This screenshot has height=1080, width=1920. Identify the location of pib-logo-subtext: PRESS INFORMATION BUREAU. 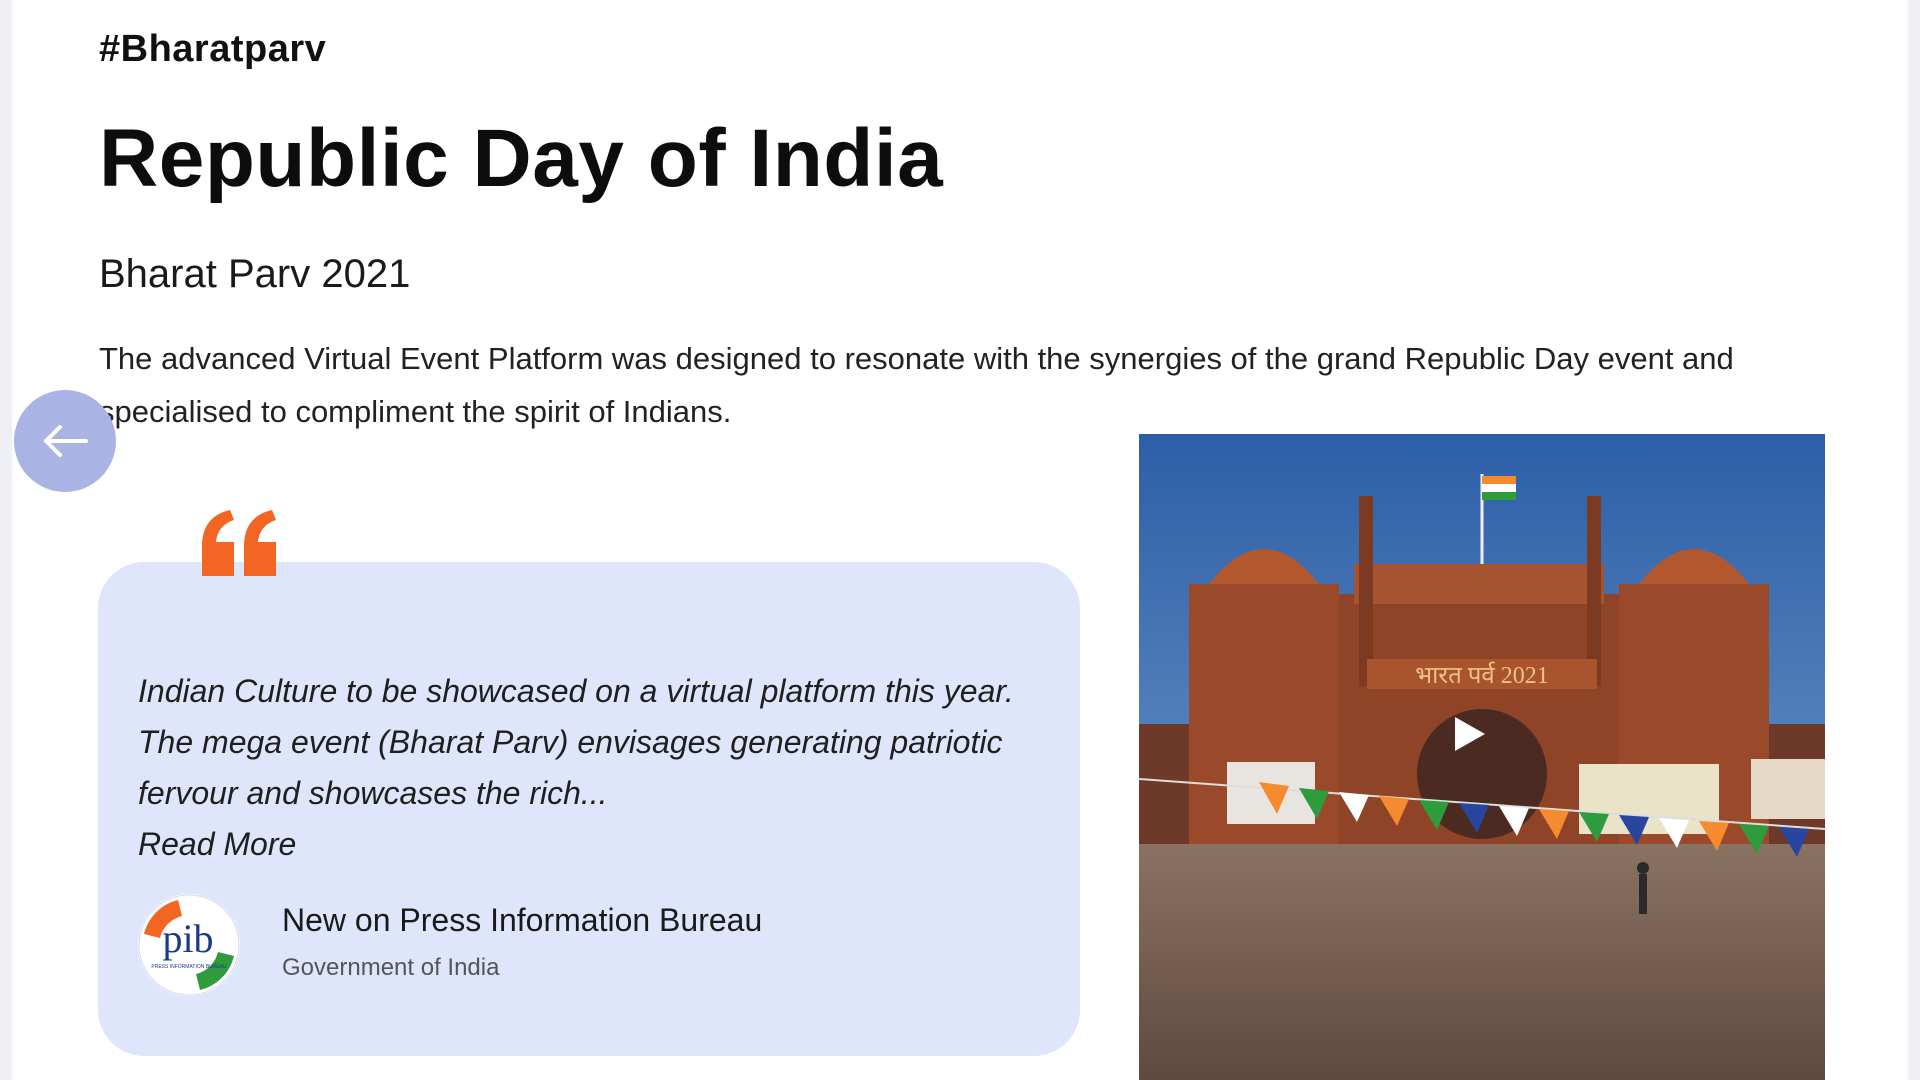
(189, 967).